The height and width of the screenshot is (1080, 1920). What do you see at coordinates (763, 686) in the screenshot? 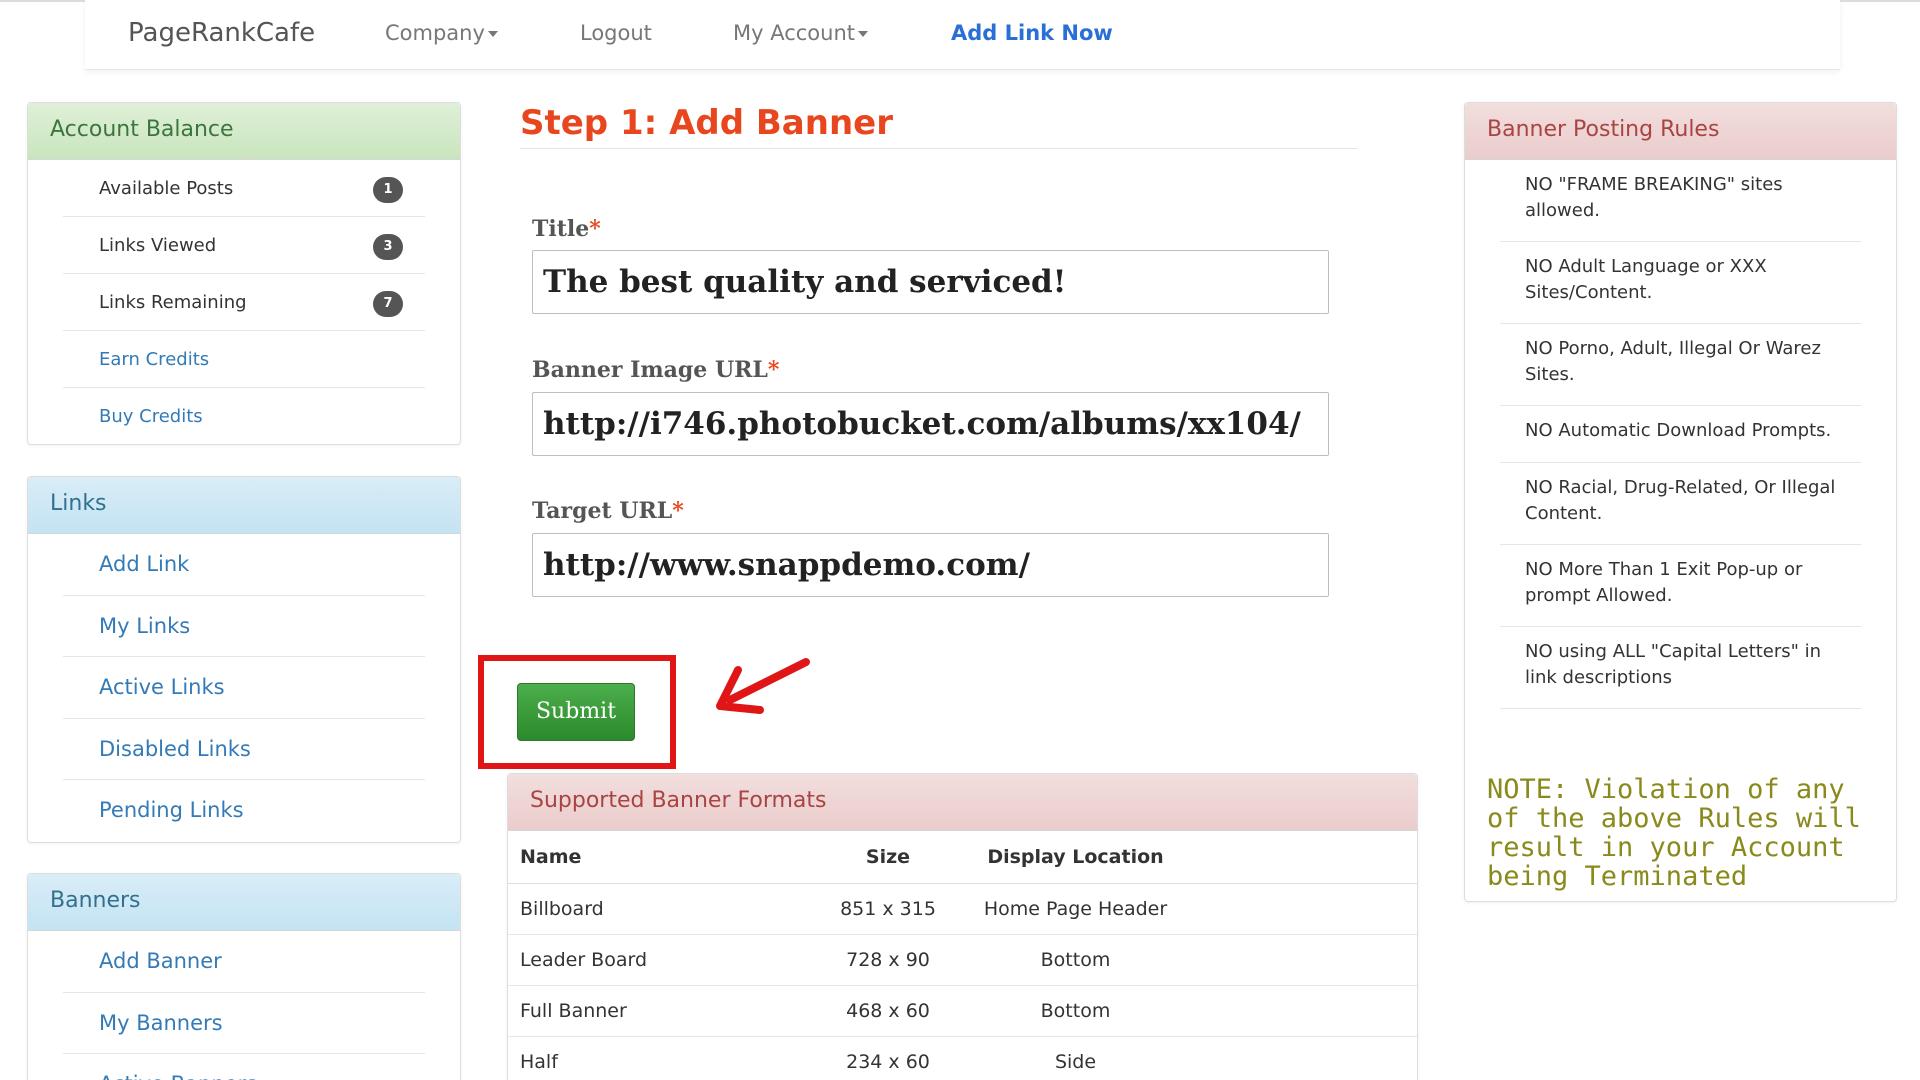
I see `annotation-arrow-icon` at bounding box center [763, 686].